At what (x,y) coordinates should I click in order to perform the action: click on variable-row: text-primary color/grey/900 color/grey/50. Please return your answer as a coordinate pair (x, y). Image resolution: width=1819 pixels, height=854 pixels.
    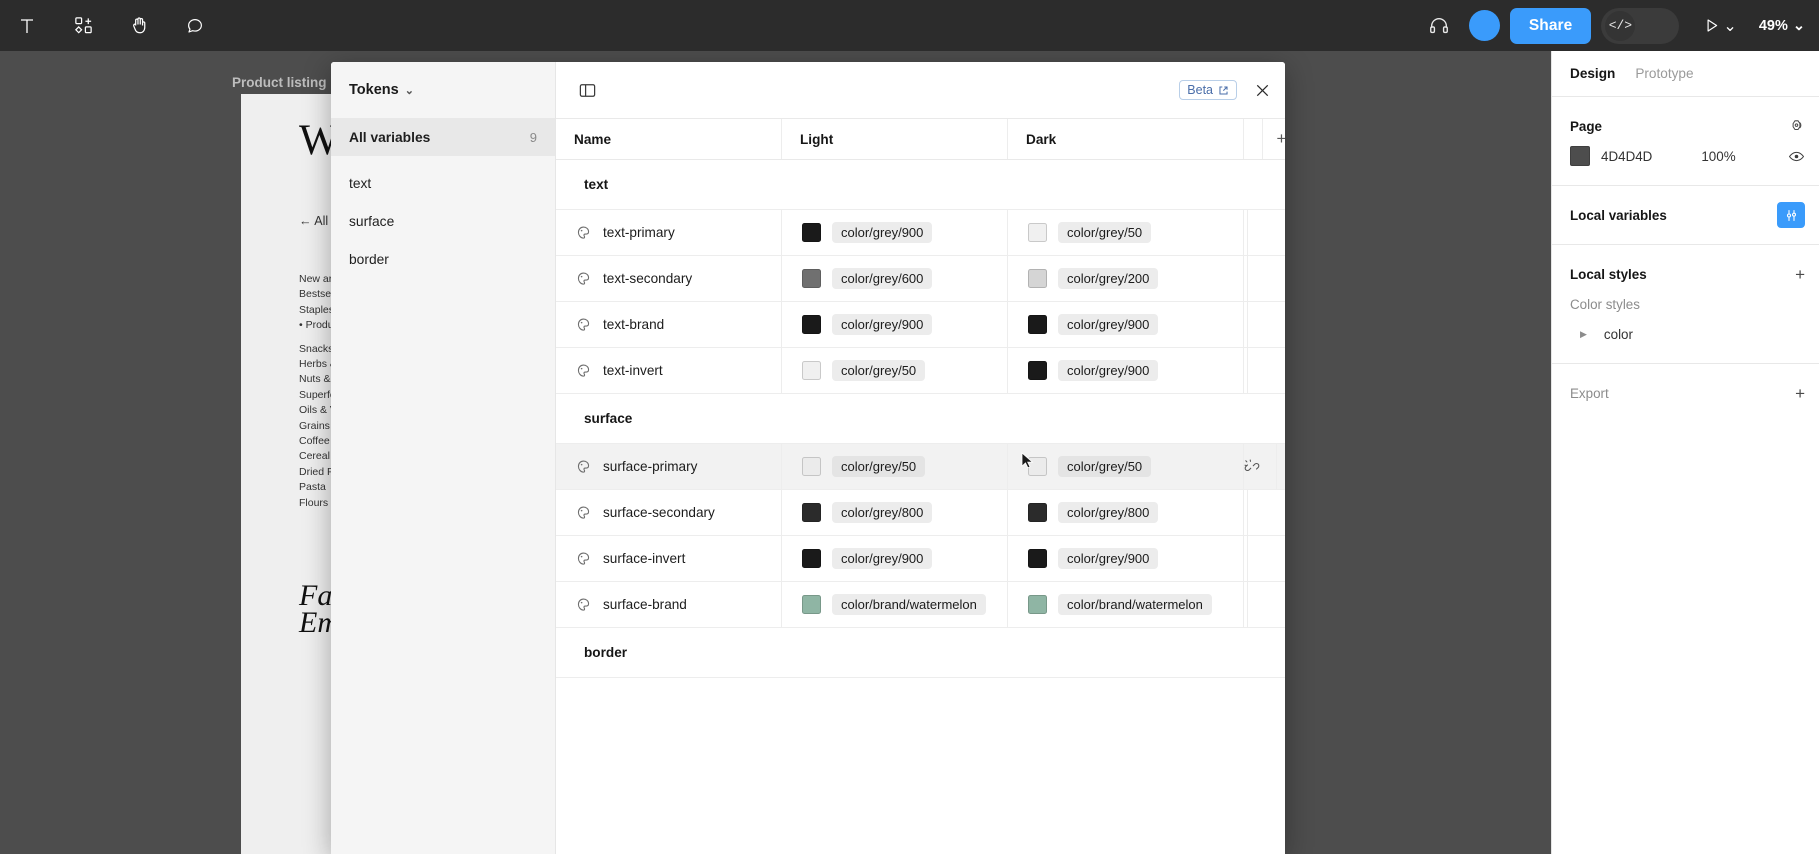
    Looking at the image, I should click on (920, 233).